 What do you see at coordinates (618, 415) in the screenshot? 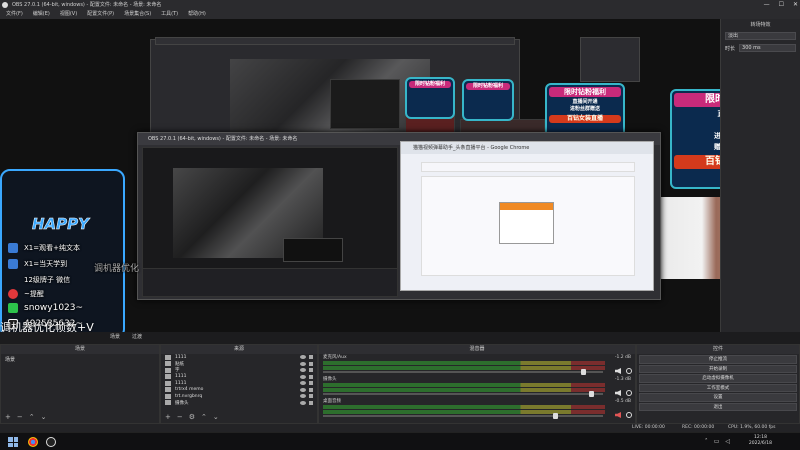
I see `speaker-muted-icon` at bounding box center [618, 415].